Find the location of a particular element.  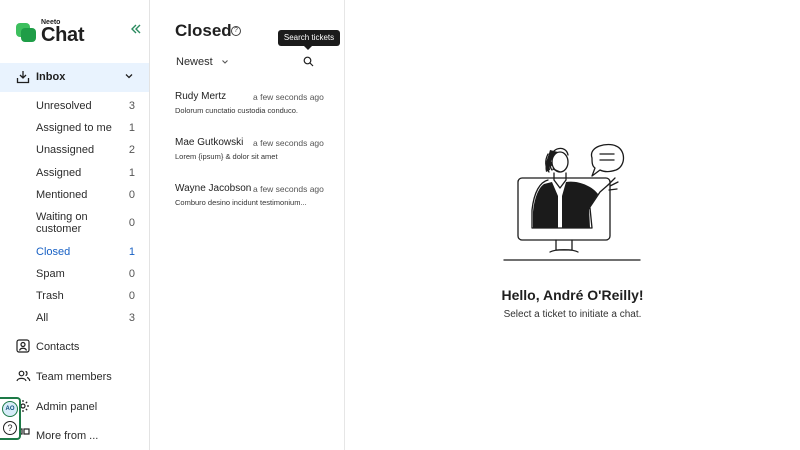

chat-bubbles-logo-icon is located at coordinates (26, 32).